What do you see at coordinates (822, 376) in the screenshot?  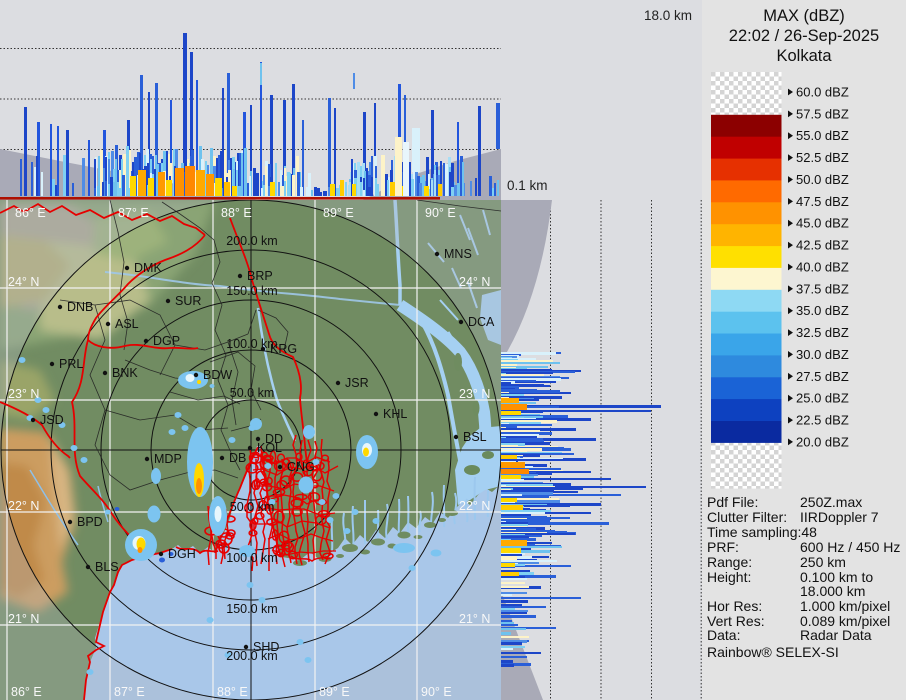 I see `svg-text: 27.5 dBZ` at bounding box center [822, 376].